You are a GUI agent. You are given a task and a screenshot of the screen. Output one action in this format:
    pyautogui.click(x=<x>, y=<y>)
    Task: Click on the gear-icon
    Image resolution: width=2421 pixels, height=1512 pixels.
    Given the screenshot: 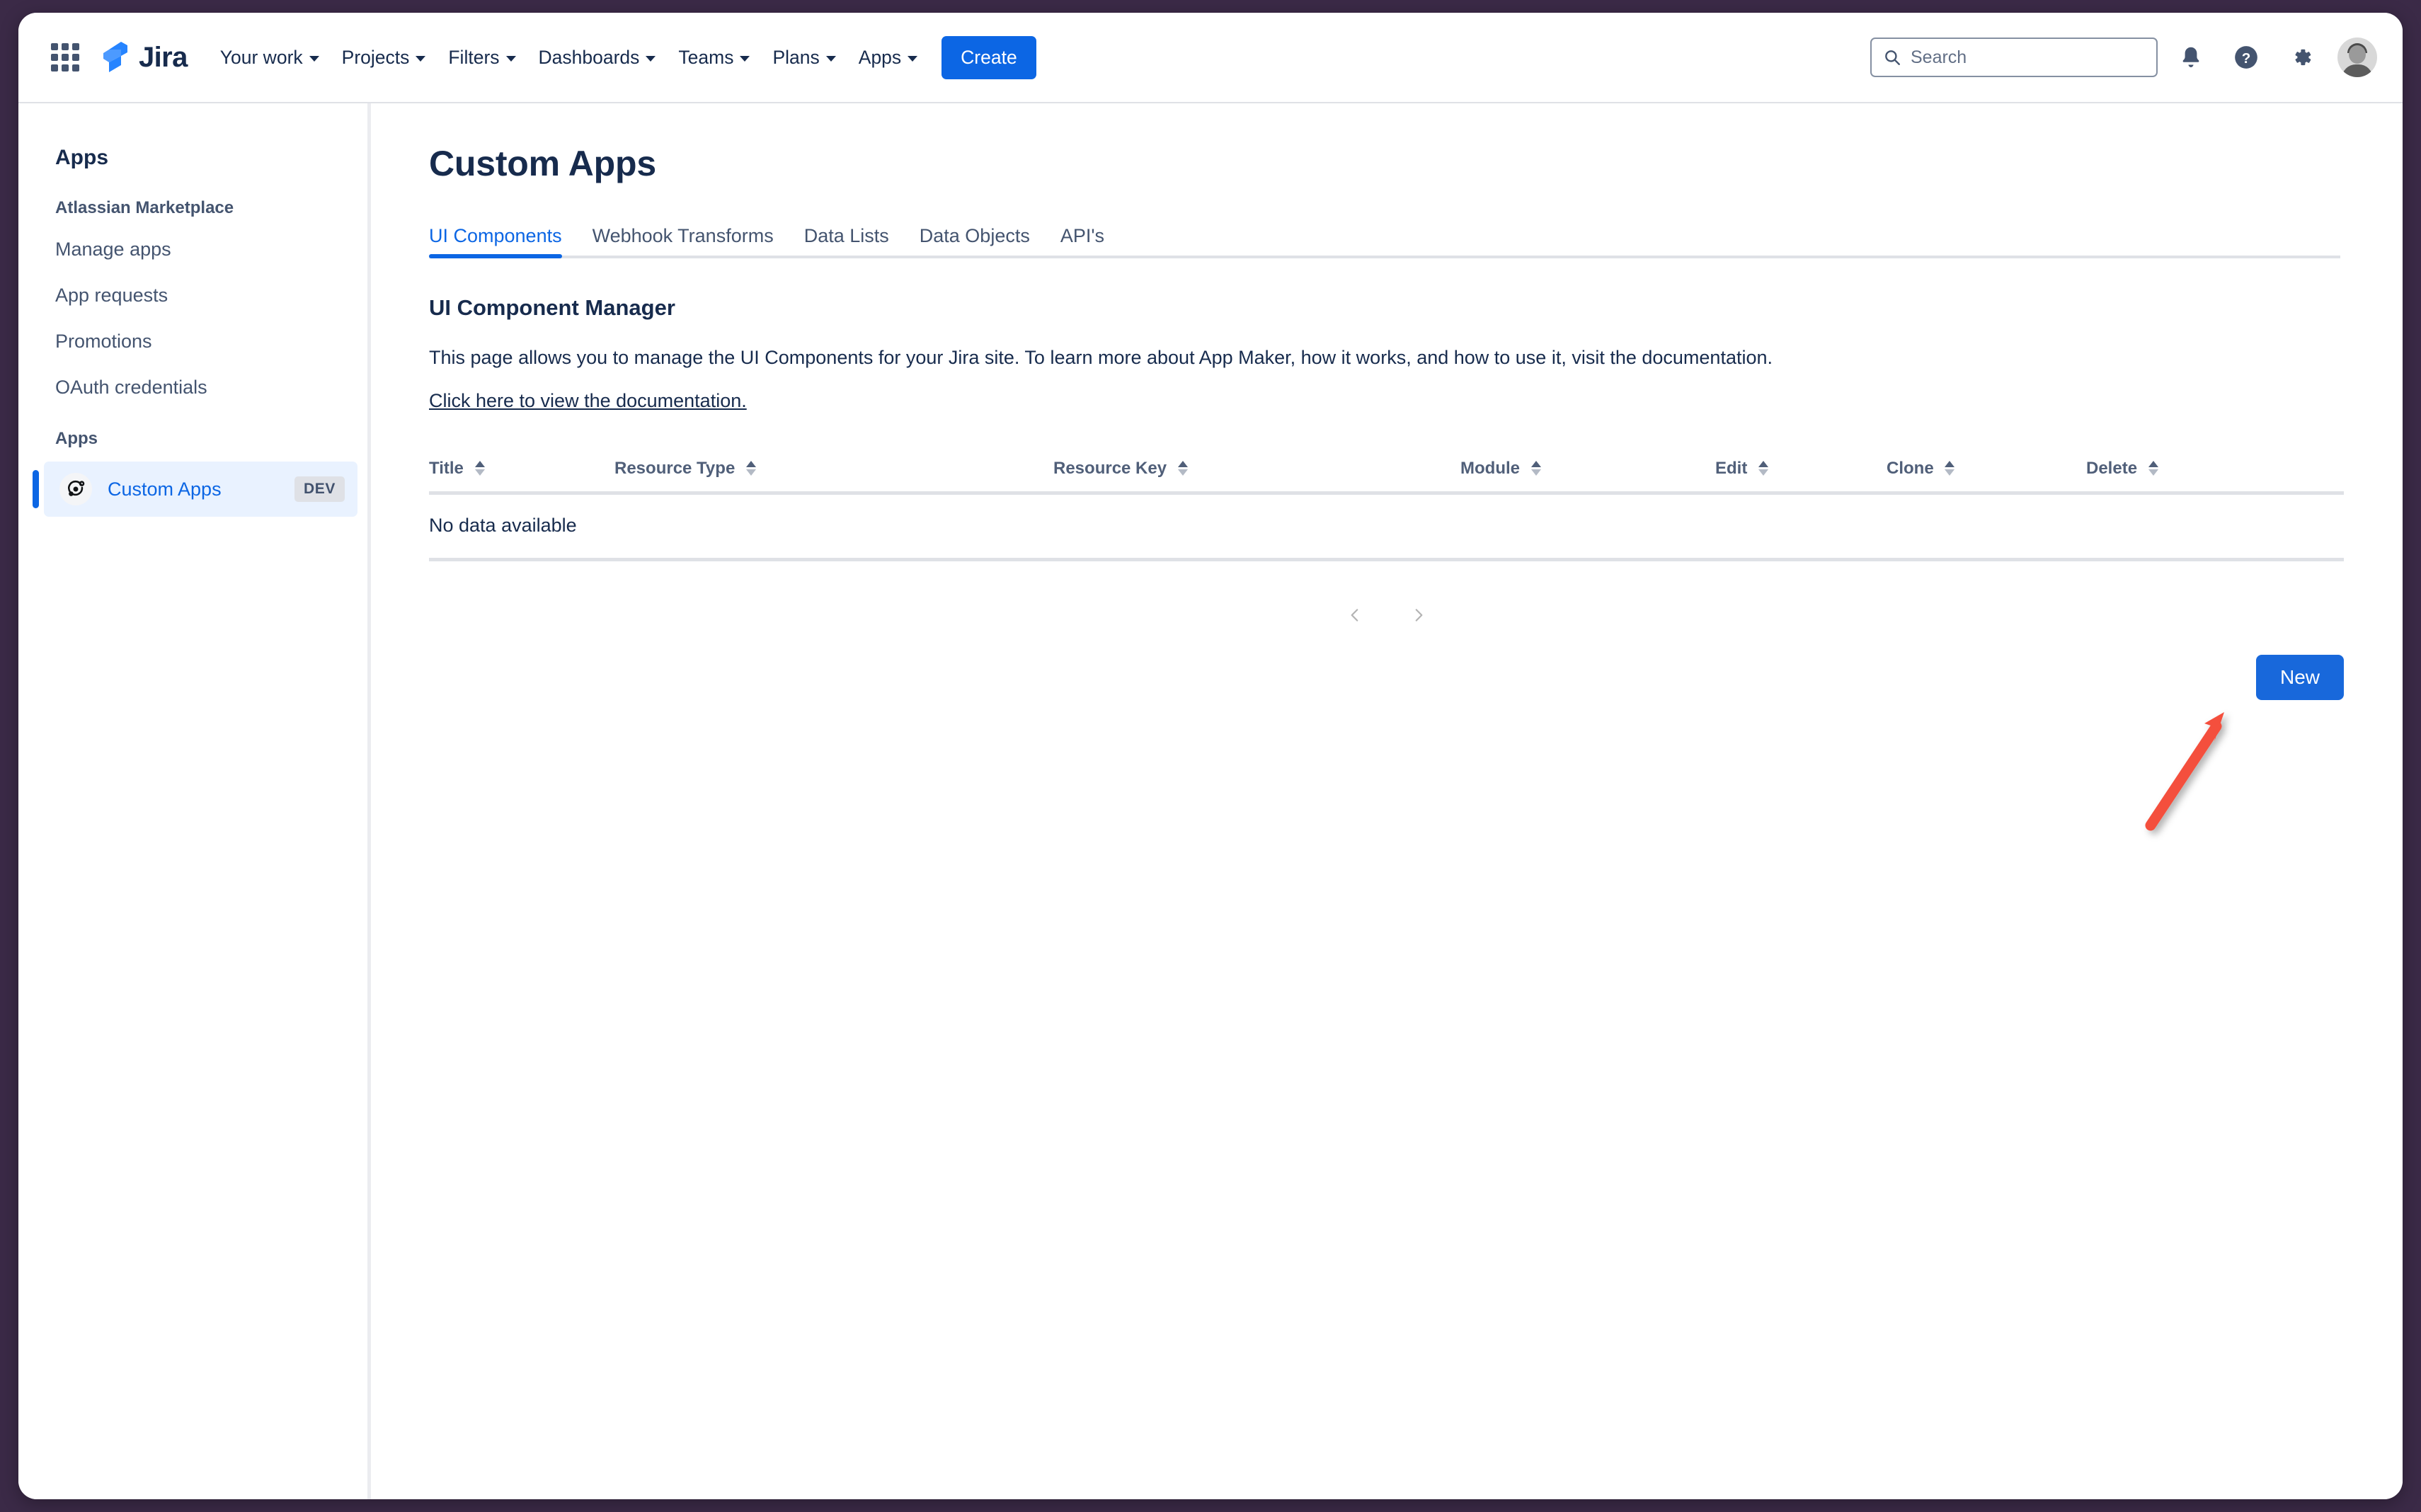 What is the action you would take?
    pyautogui.click(x=2301, y=57)
    